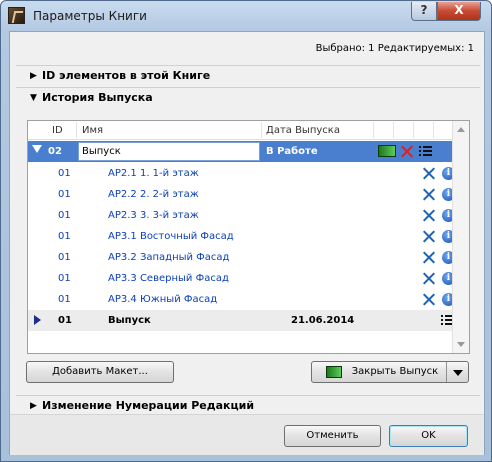  What do you see at coordinates (323, 320) in the screenshot?
I see `row-date: 21.06.2014` at bounding box center [323, 320].